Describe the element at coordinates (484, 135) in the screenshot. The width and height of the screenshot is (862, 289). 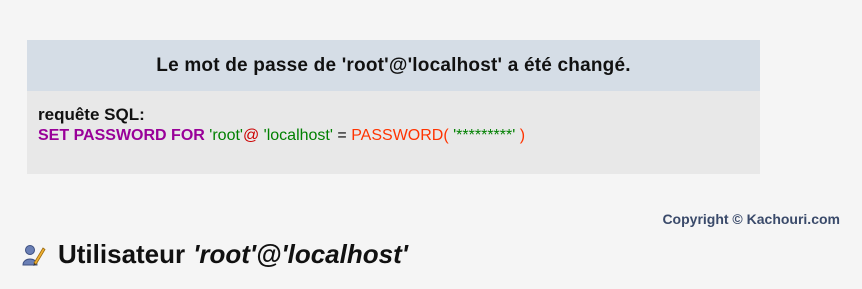
I see `sql-password-value: '*********'` at that location.